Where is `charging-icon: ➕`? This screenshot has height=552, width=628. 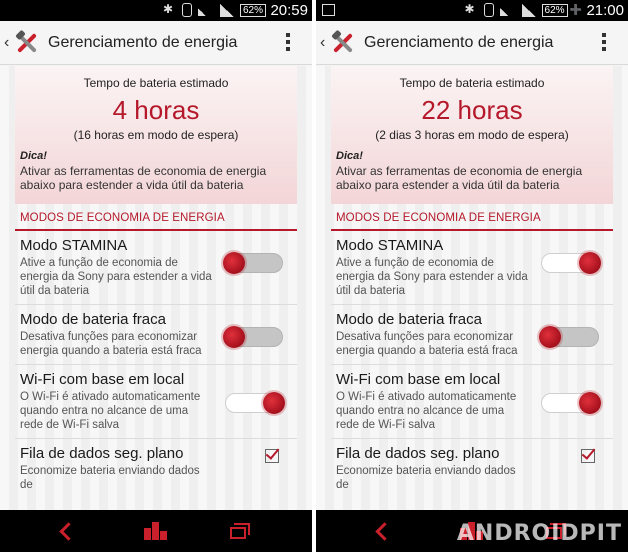
charging-icon: ➕ is located at coordinates (575, 10).